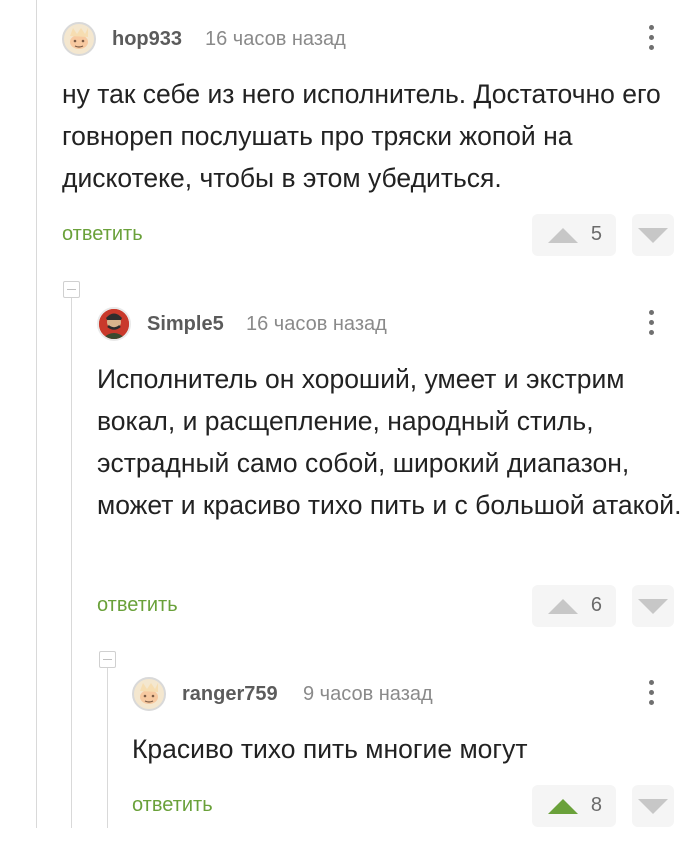 The height and width of the screenshot is (845, 700). Describe the element at coordinates (330, 749) in the screenshot. I see `comment-text: Красиво тихо пить многие могут` at that location.